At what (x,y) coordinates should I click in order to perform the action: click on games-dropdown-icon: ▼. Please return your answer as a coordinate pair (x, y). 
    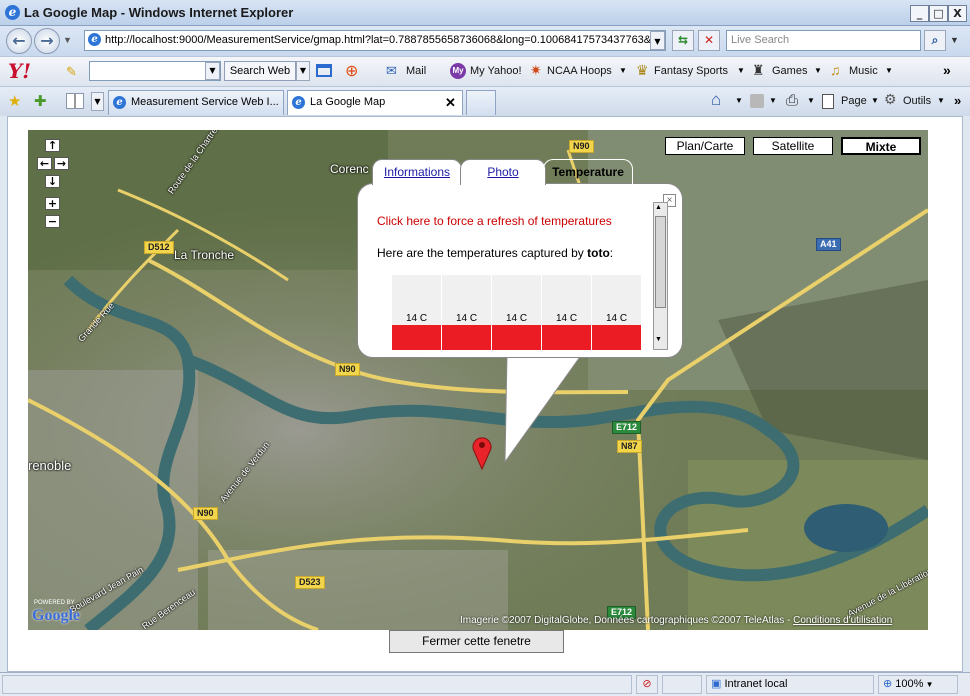
    Looking at the image, I should click on (818, 70).